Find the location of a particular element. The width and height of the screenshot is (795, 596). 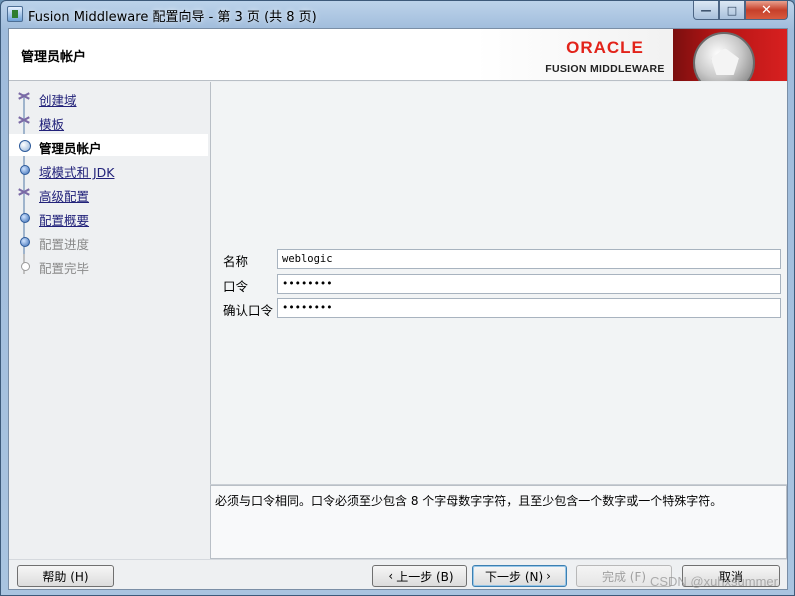

step-config-progress: 配置进度 is located at coordinates (108, 241).